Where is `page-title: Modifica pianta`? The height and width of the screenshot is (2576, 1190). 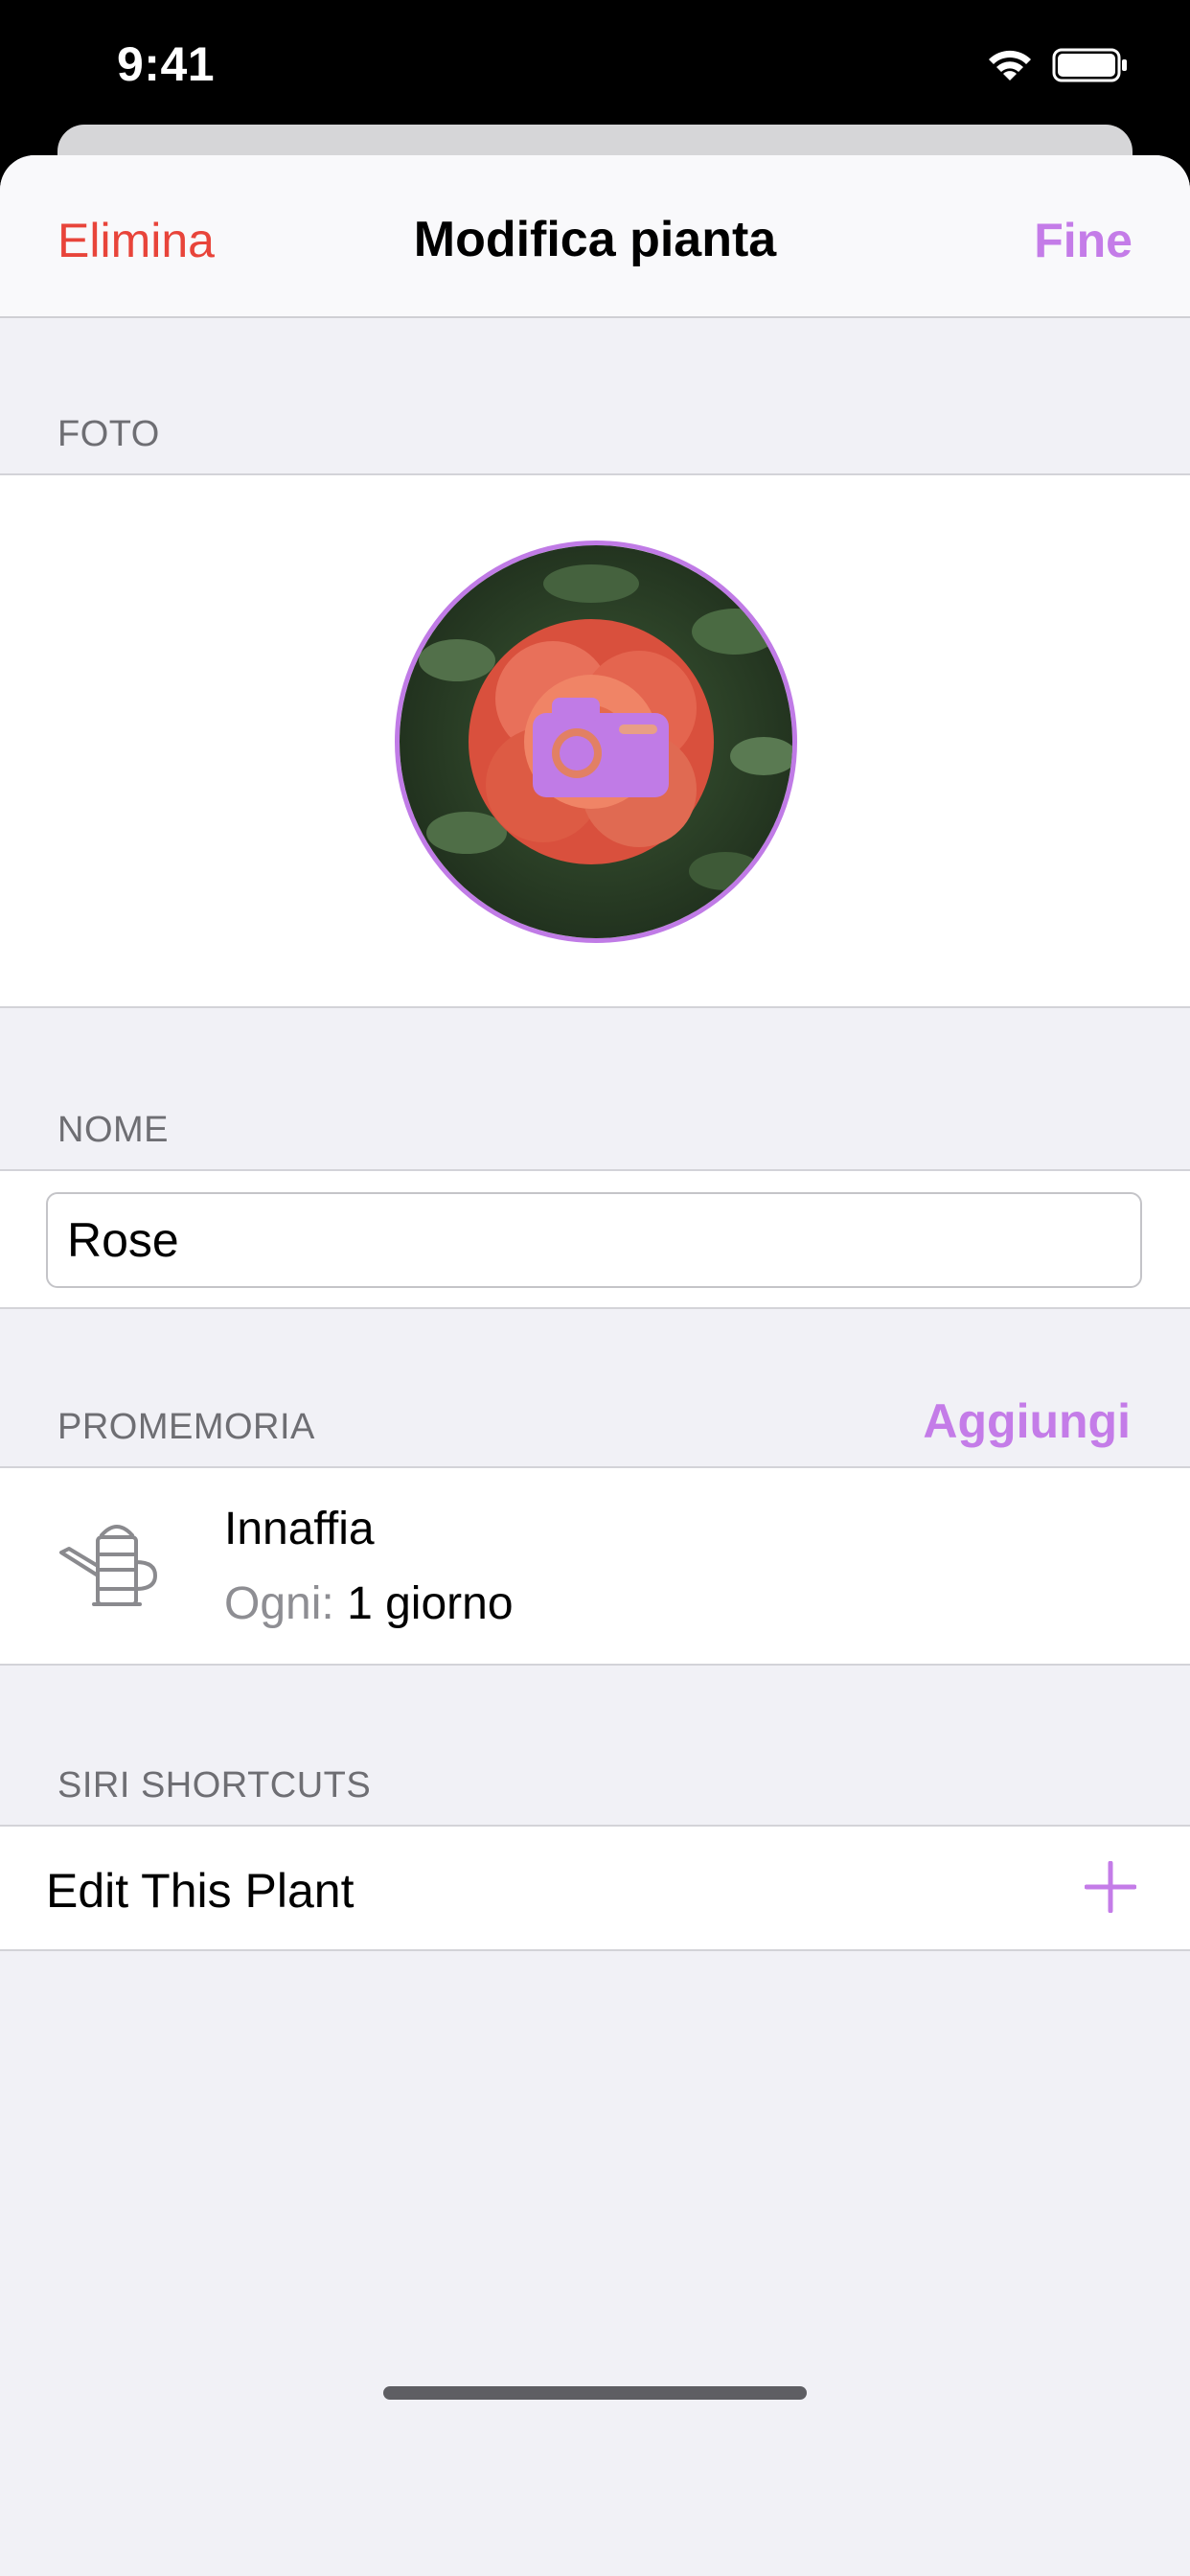
page-title: Modifica pianta is located at coordinates (595, 239).